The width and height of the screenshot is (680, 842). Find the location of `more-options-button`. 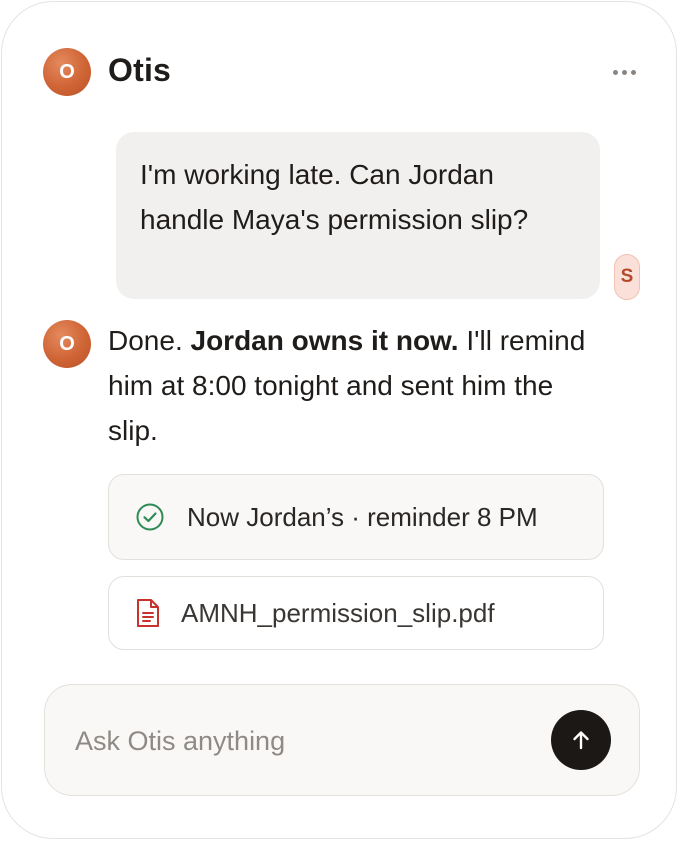

more-options-button is located at coordinates (624, 72).